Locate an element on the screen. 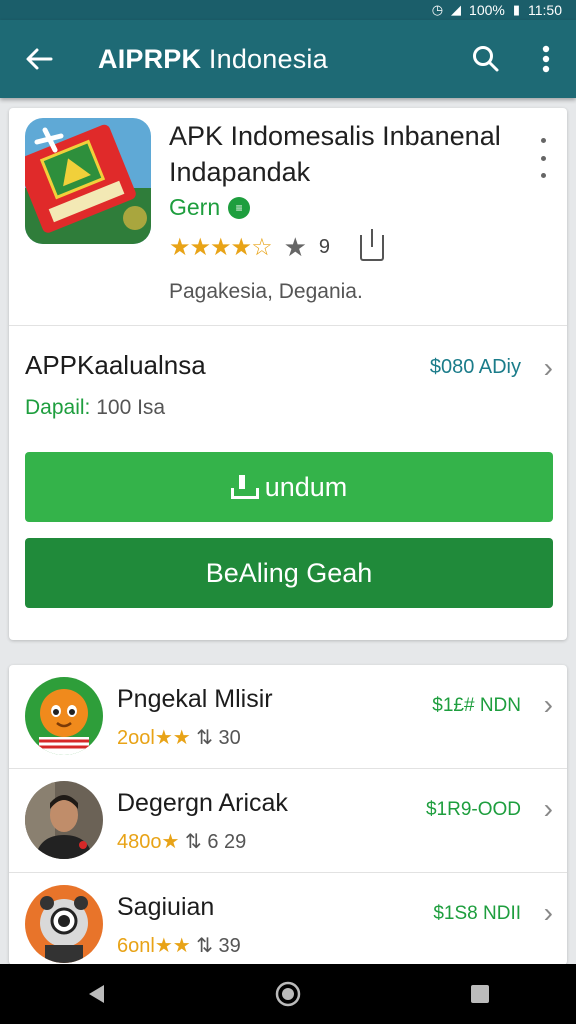 This screenshot has height=1024, width=576. search-icon is located at coordinates (486, 59).